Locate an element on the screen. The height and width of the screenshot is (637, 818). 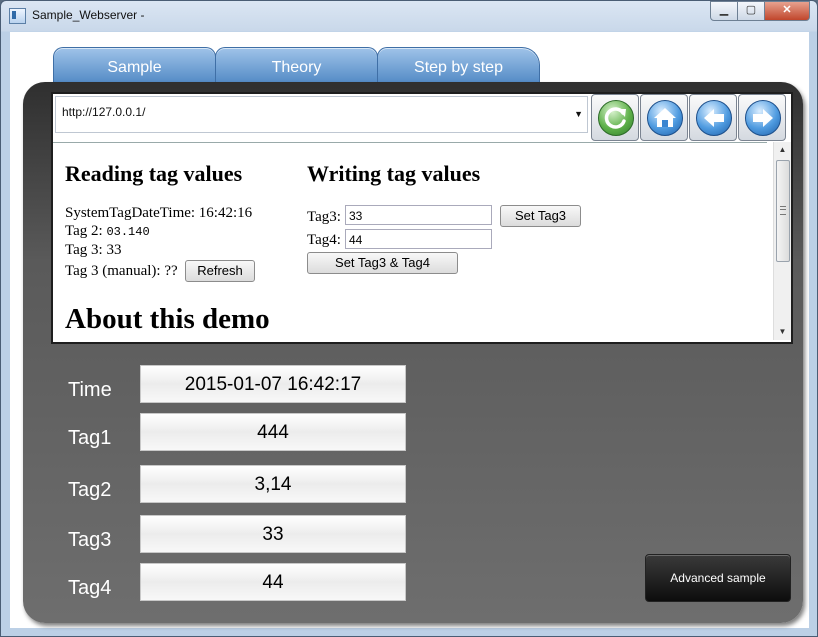
writing-heading: Writing tag values is located at coordinates (394, 173).